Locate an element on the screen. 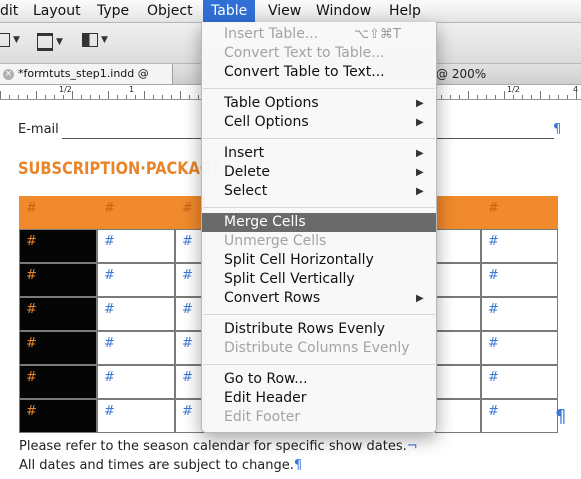  fit-tool-button: ▼ is located at coordinates (50, 42).